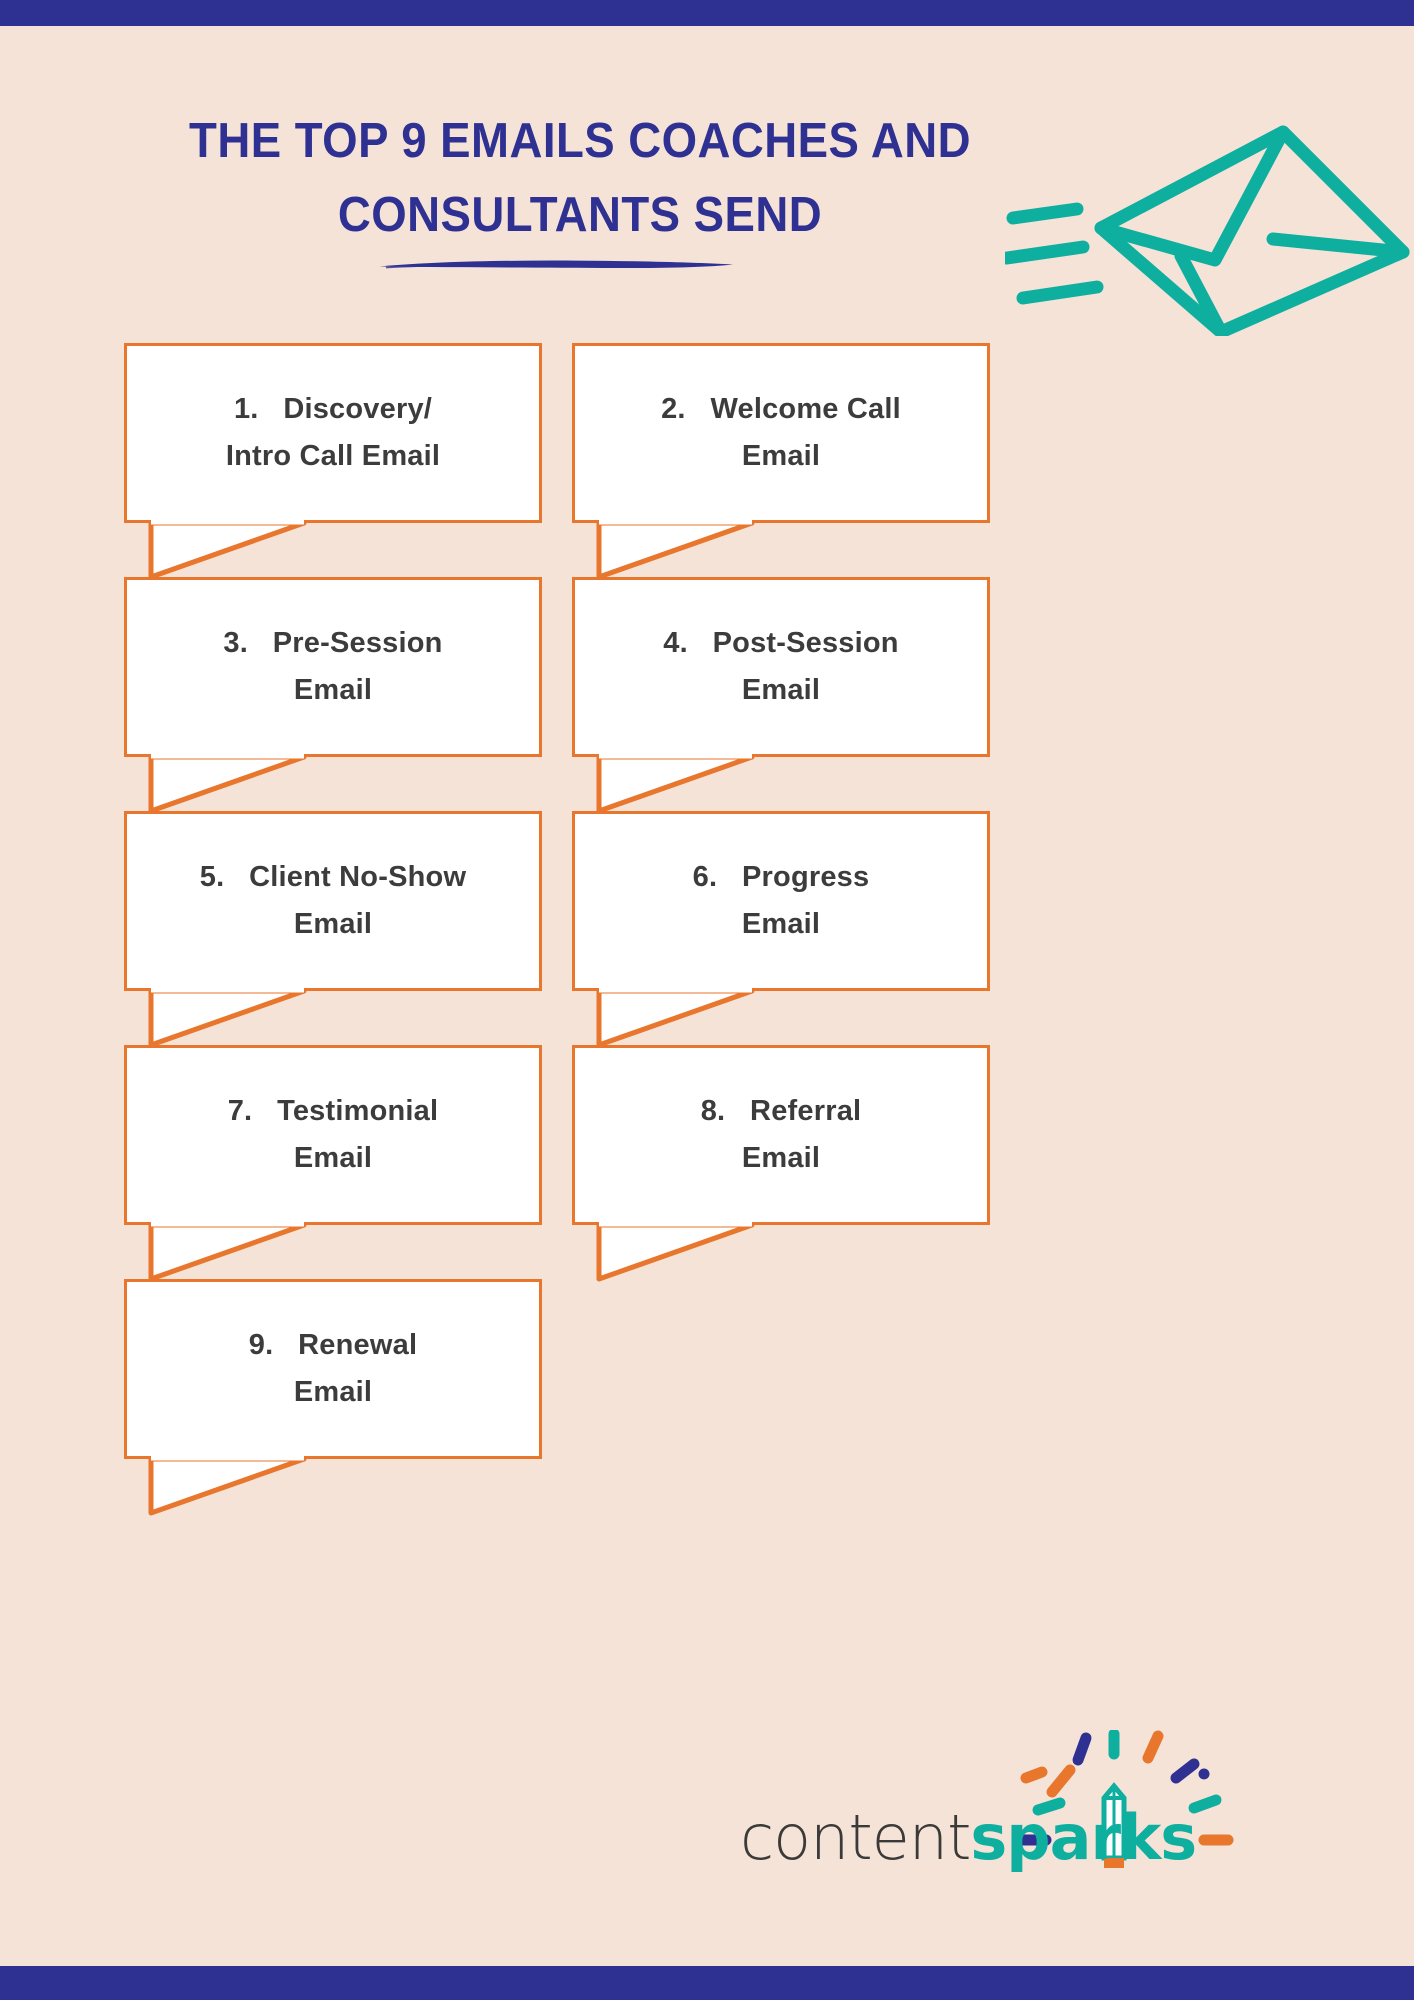 This screenshot has width=1414, height=2000. What do you see at coordinates (781, 667) in the screenshot?
I see `email-bubble-label: 4. Post-Session Email` at bounding box center [781, 667].